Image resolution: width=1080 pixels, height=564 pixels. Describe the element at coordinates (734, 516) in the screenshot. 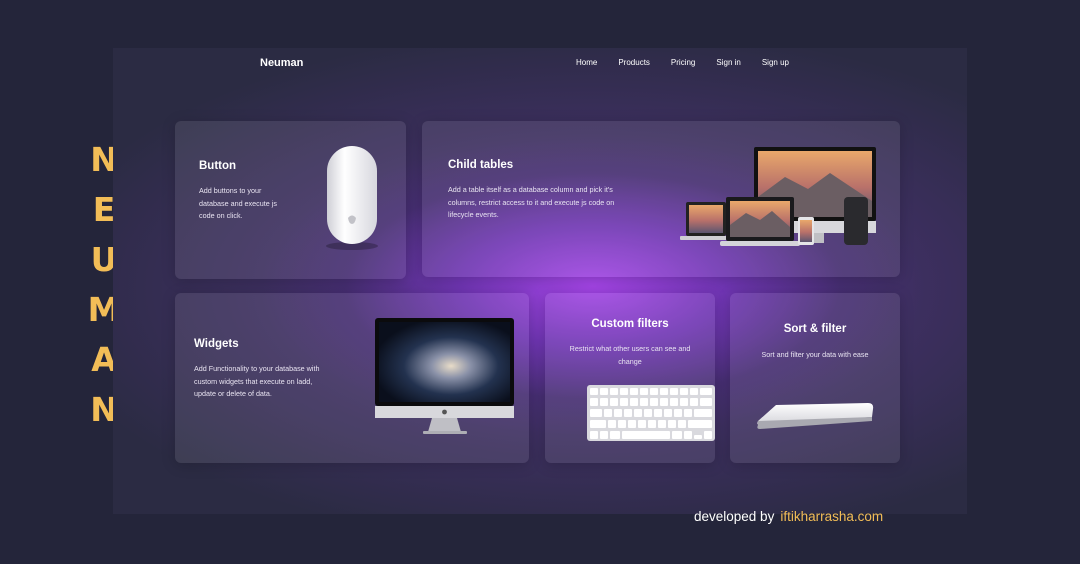

I see `credits-prefix: developed by` at that location.